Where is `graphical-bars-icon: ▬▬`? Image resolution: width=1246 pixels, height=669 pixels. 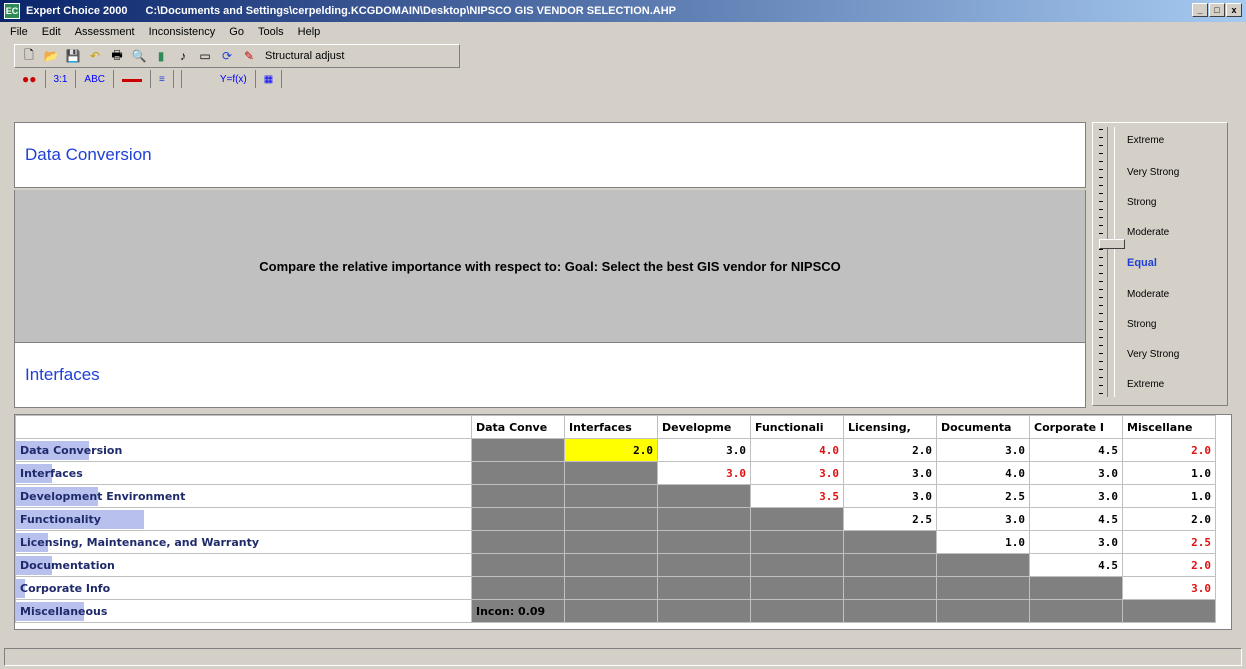
graphical-bars-icon: ▬▬ is located at coordinates (131, 79).